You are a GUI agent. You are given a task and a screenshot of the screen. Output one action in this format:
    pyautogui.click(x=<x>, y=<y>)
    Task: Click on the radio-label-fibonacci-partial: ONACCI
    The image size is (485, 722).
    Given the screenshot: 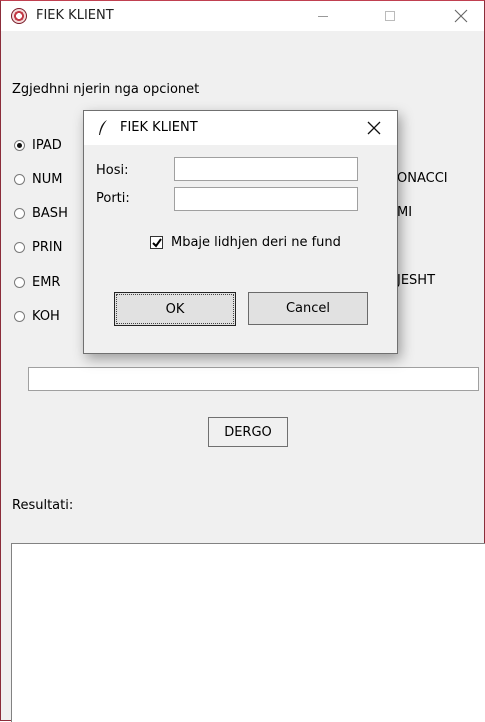 What is the action you would take?
    pyautogui.click(x=422, y=178)
    